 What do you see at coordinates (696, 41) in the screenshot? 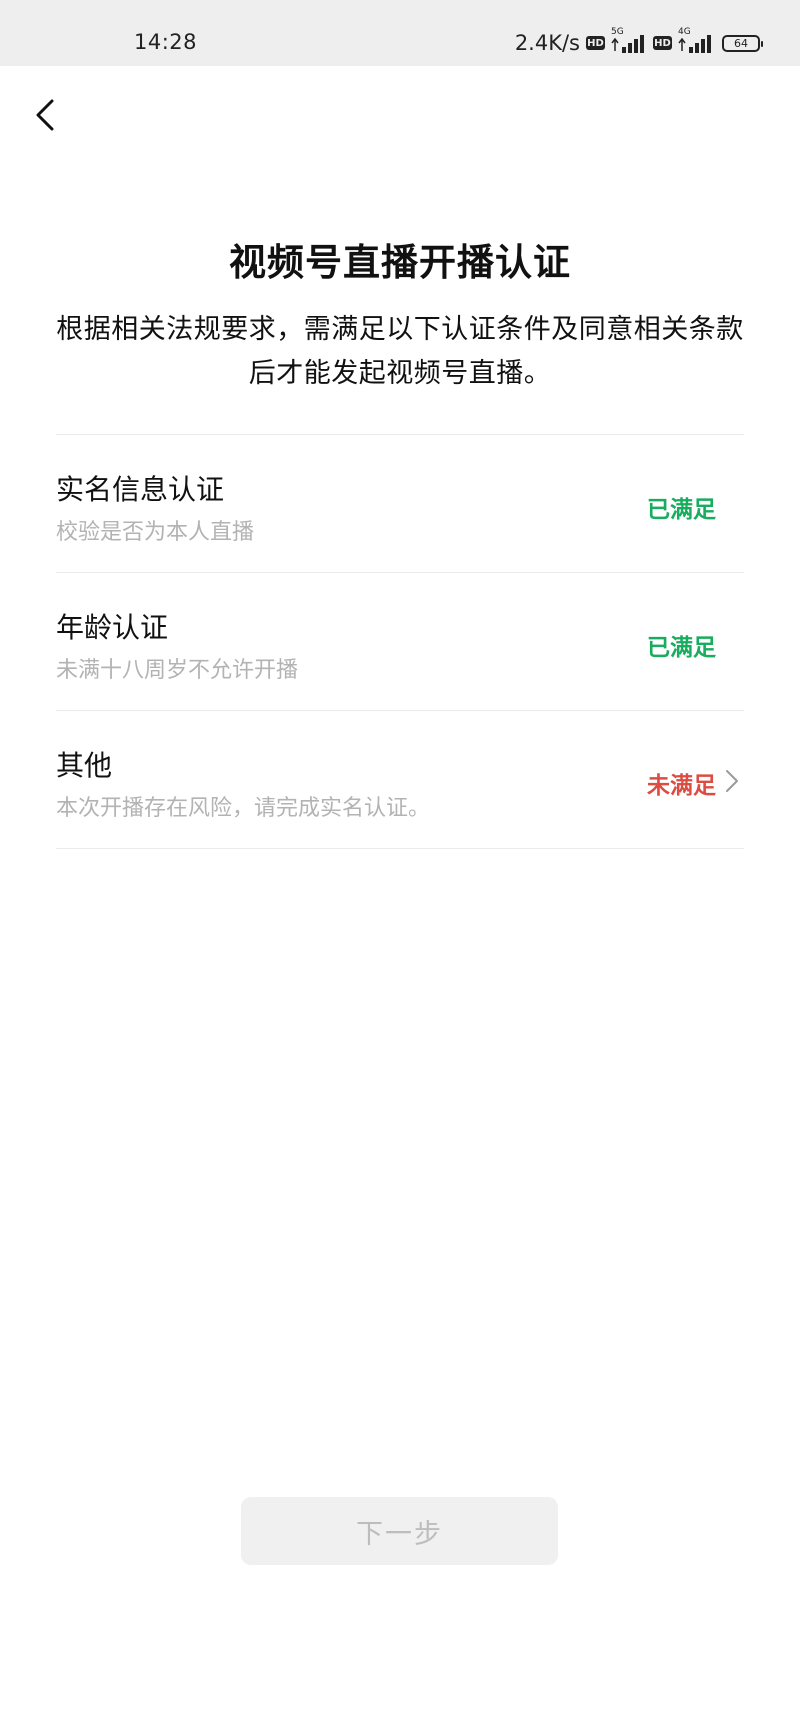
I see `signal-4g-icon: 4G` at bounding box center [696, 41].